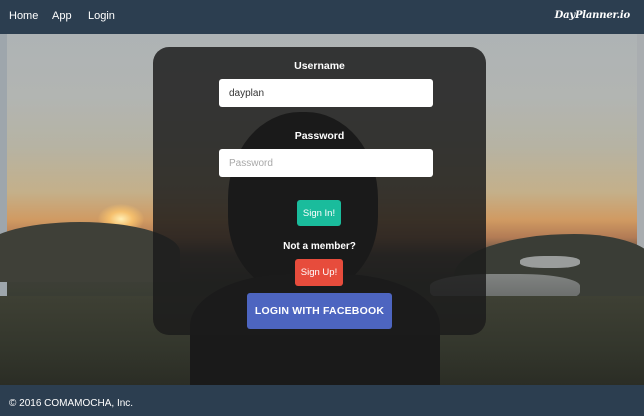  Describe the element at coordinates (550, 262) in the screenshot. I see `distant-water` at that location.